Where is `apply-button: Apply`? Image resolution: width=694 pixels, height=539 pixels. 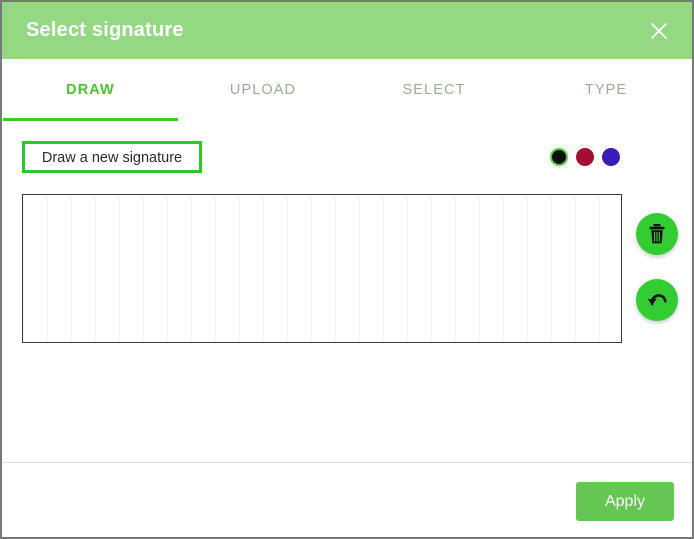 apply-button: Apply is located at coordinates (625, 501).